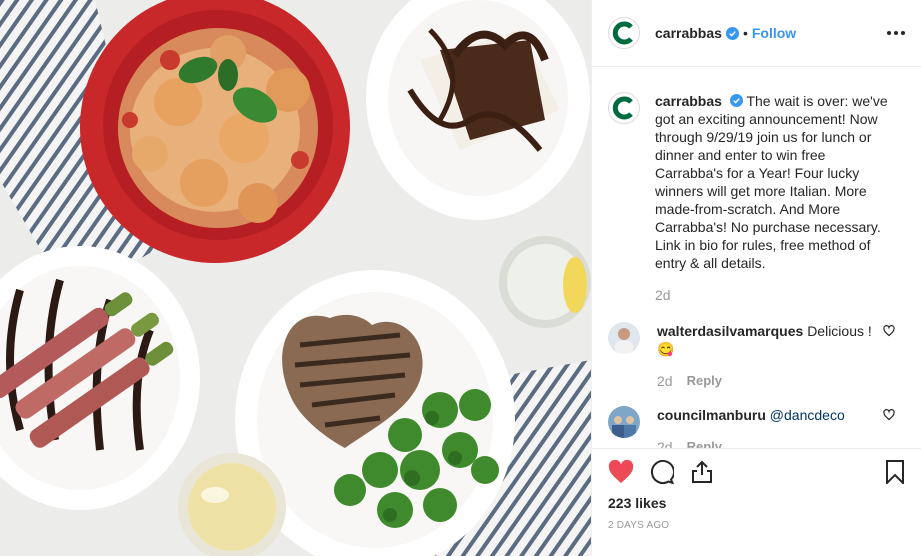 Image resolution: width=921 pixels, height=556 pixels. What do you see at coordinates (711, 415) in the screenshot?
I see `comment-username: councilmanburu` at bounding box center [711, 415].